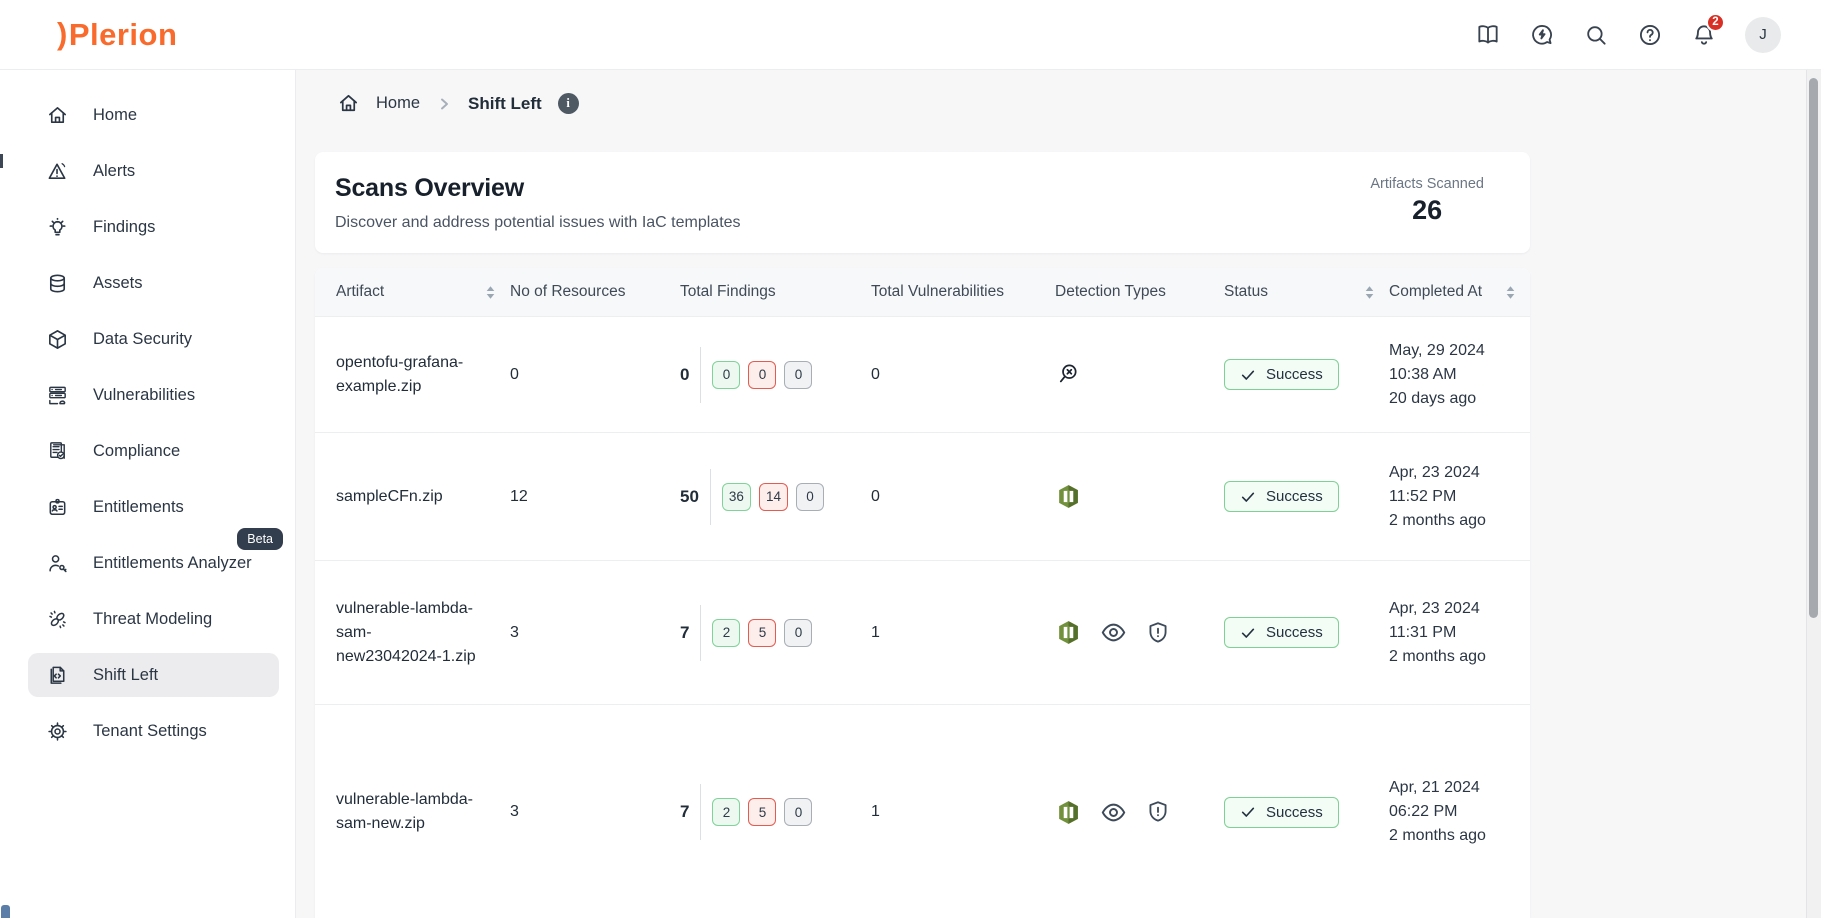 The height and width of the screenshot is (918, 1821). What do you see at coordinates (1813, 348) in the screenshot?
I see `page-scrollbar-thumb` at bounding box center [1813, 348].